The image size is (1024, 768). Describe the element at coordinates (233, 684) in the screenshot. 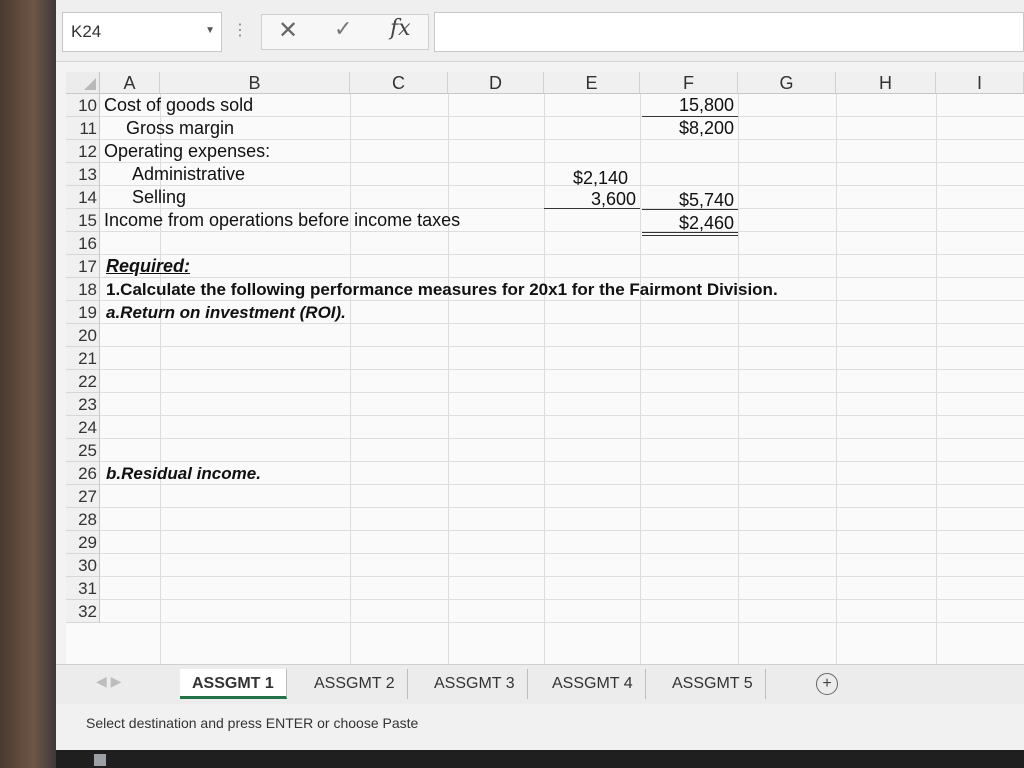

I see `tab-assgmt-1: ASSGMT 1` at that location.